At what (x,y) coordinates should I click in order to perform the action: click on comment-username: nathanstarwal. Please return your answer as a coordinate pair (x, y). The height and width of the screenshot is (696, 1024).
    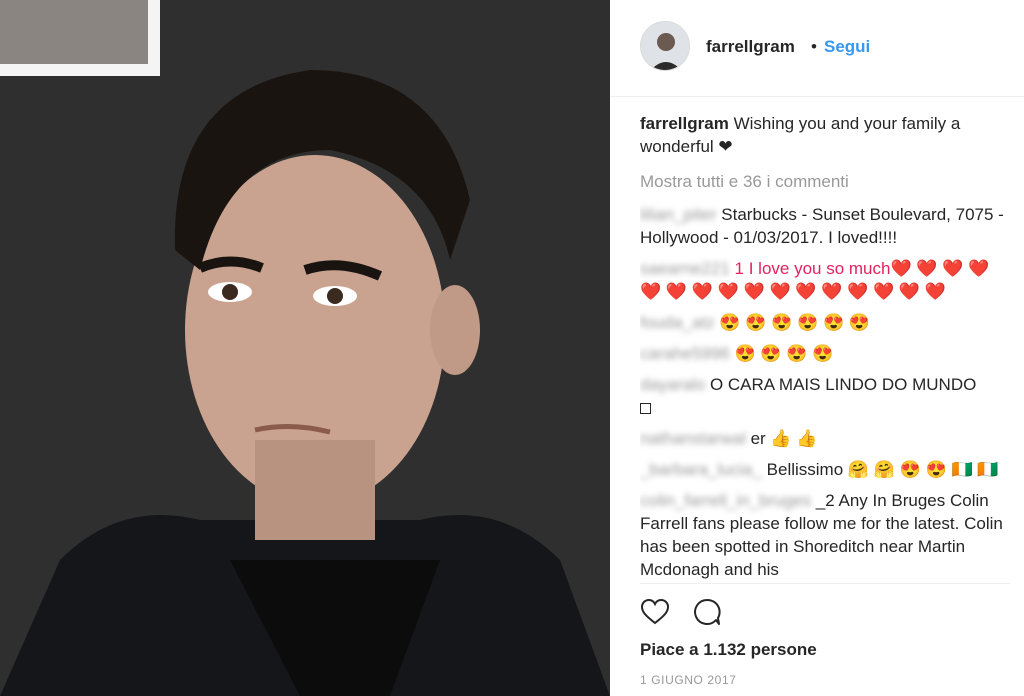
    Looking at the image, I should click on (693, 438).